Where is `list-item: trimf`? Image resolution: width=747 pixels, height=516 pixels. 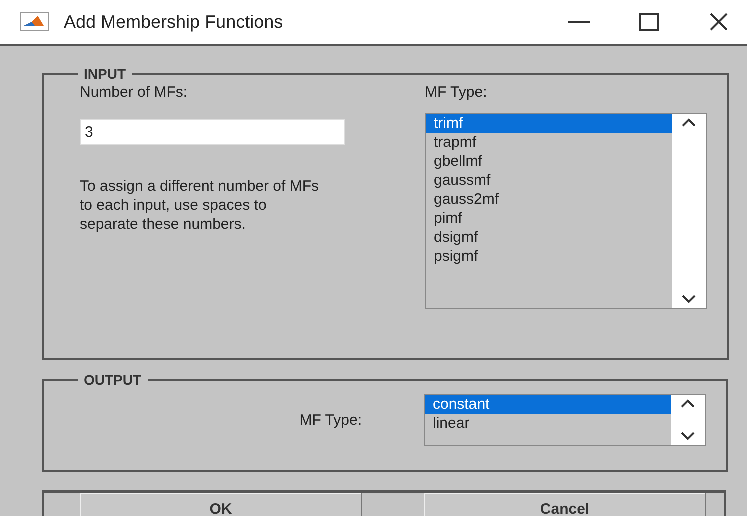 list-item: trimf is located at coordinates (549, 123).